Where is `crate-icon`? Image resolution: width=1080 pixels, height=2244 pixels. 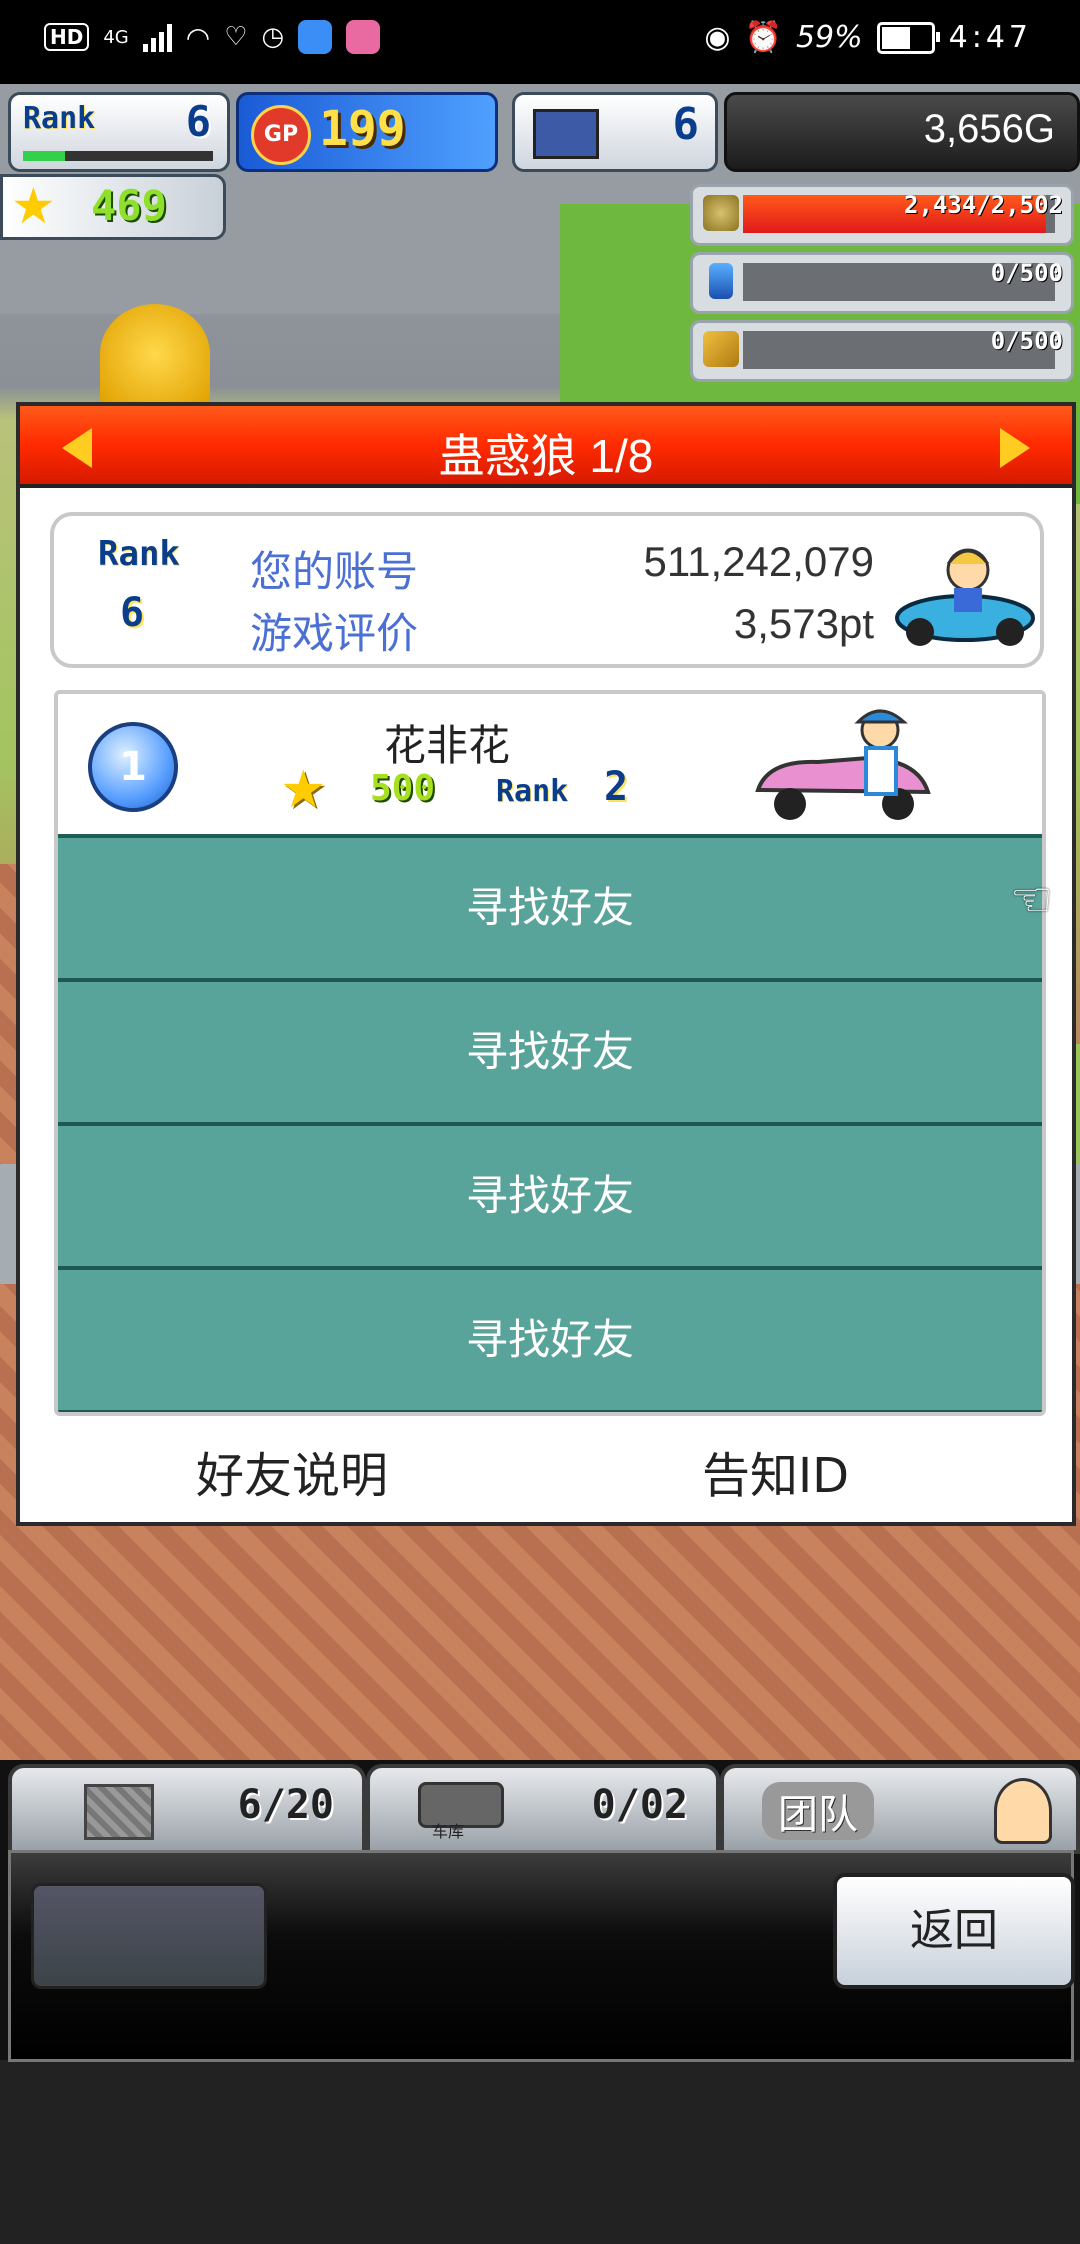 crate-icon is located at coordinates (119, 1812).